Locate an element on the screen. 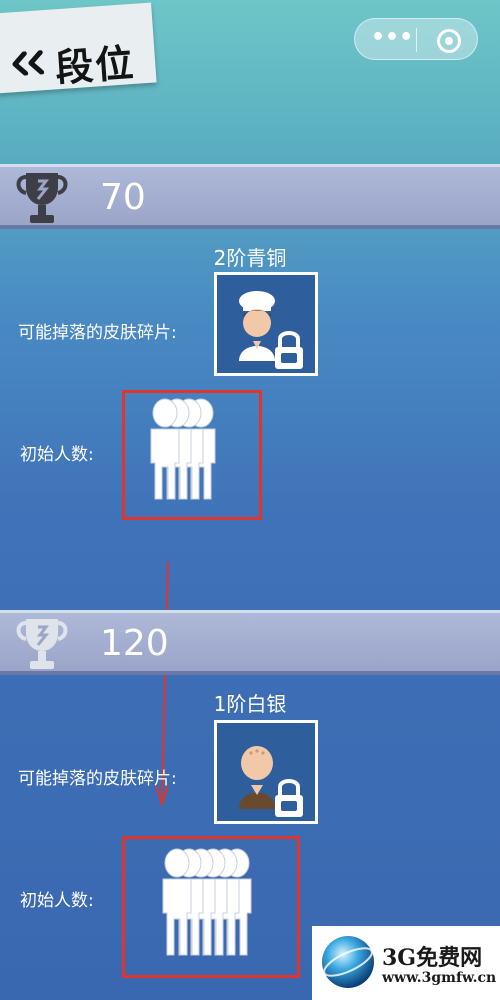  rank-title: 1阶白银 is located at coordinates (250, 704).